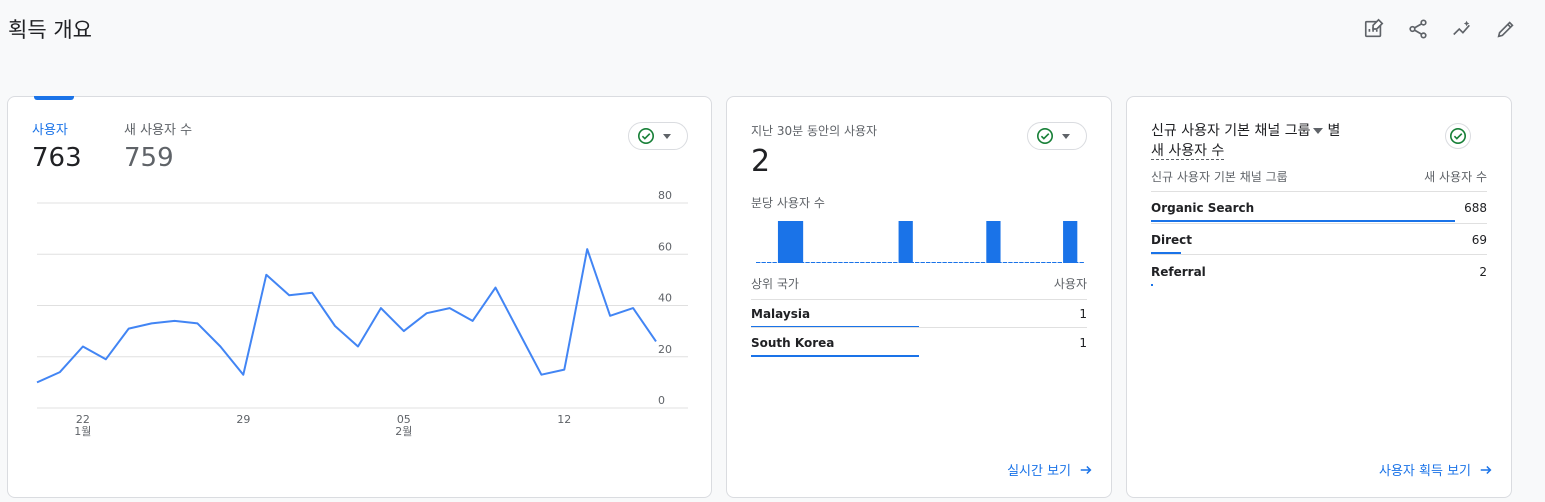  Describe the element at coordinates (661, 400) in the screenshot. I see `y-tick-label: 0` at that location.